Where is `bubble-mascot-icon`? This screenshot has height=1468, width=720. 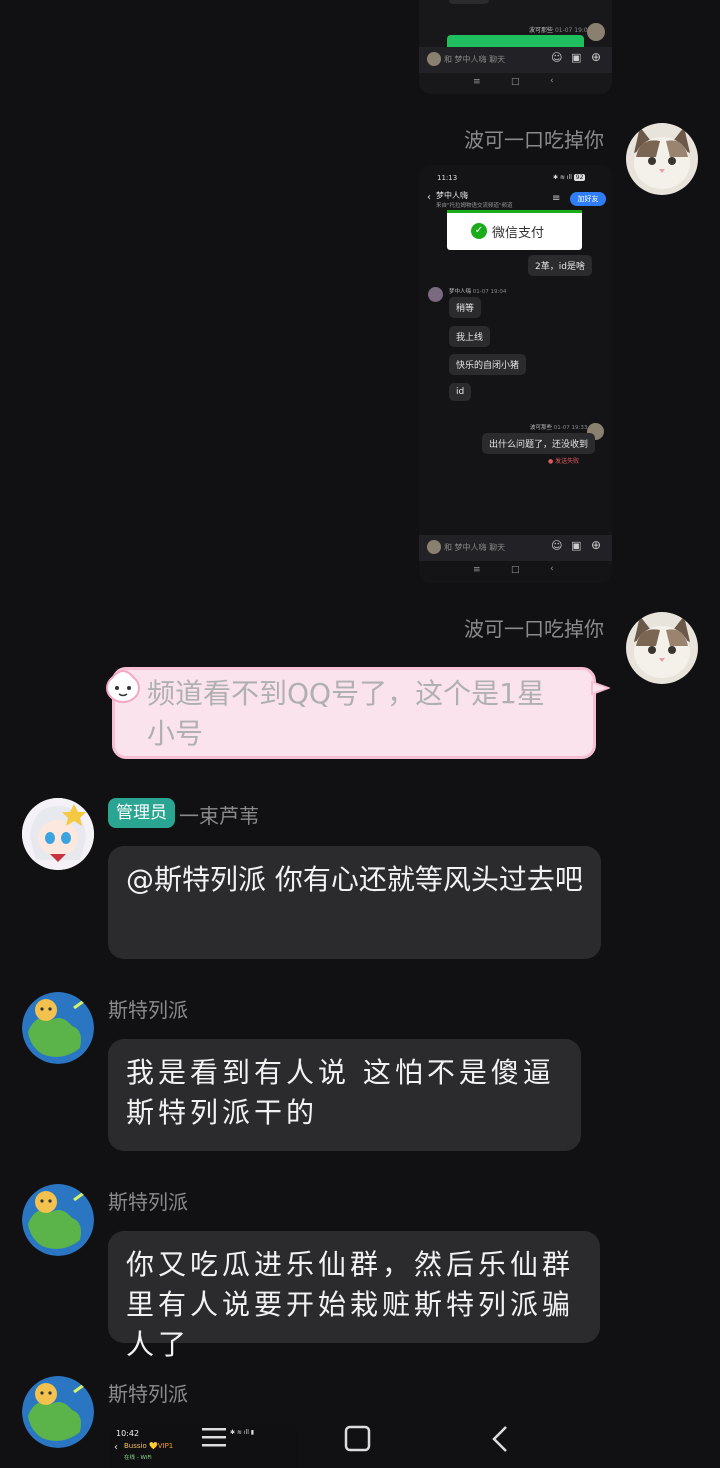 bubble-mascot-icon is located at coordinates (123, 684).